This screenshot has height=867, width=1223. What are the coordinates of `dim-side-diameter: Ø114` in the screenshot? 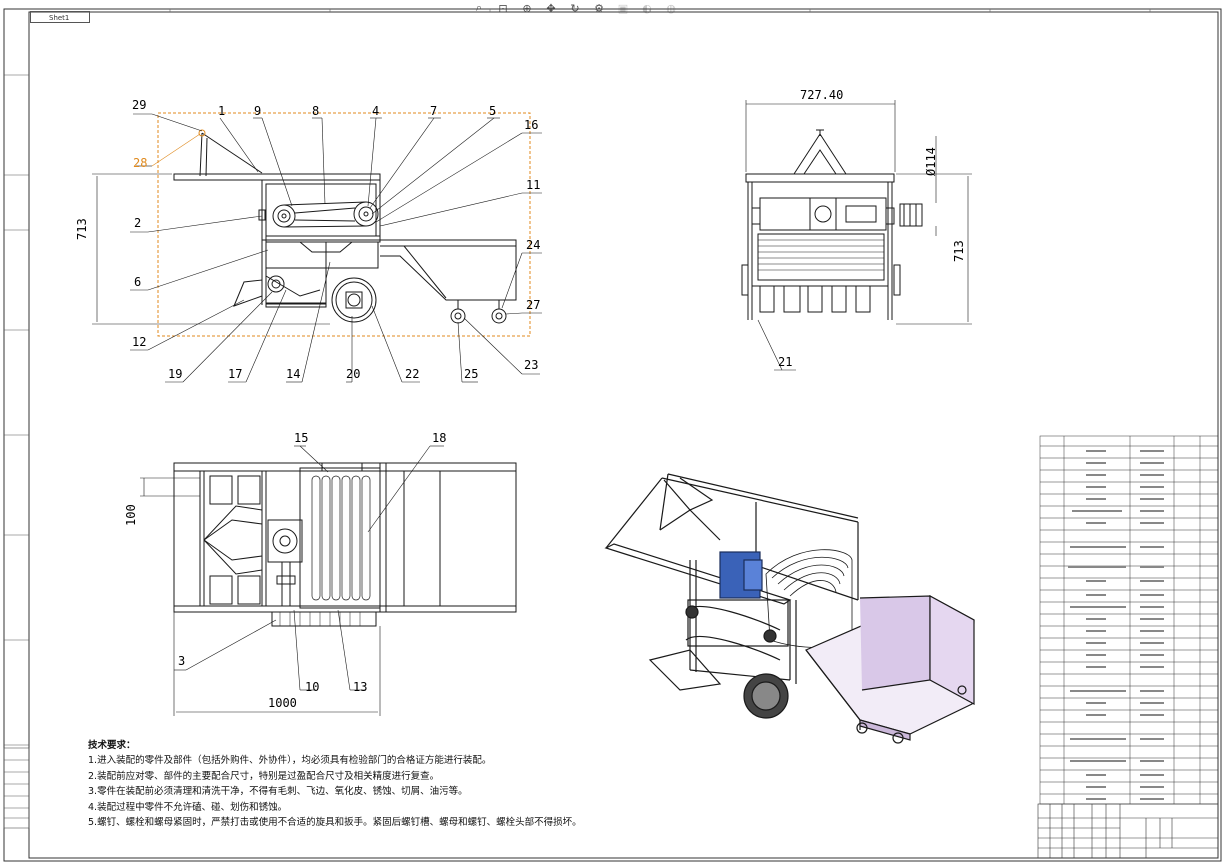 It's located at (931, 161).